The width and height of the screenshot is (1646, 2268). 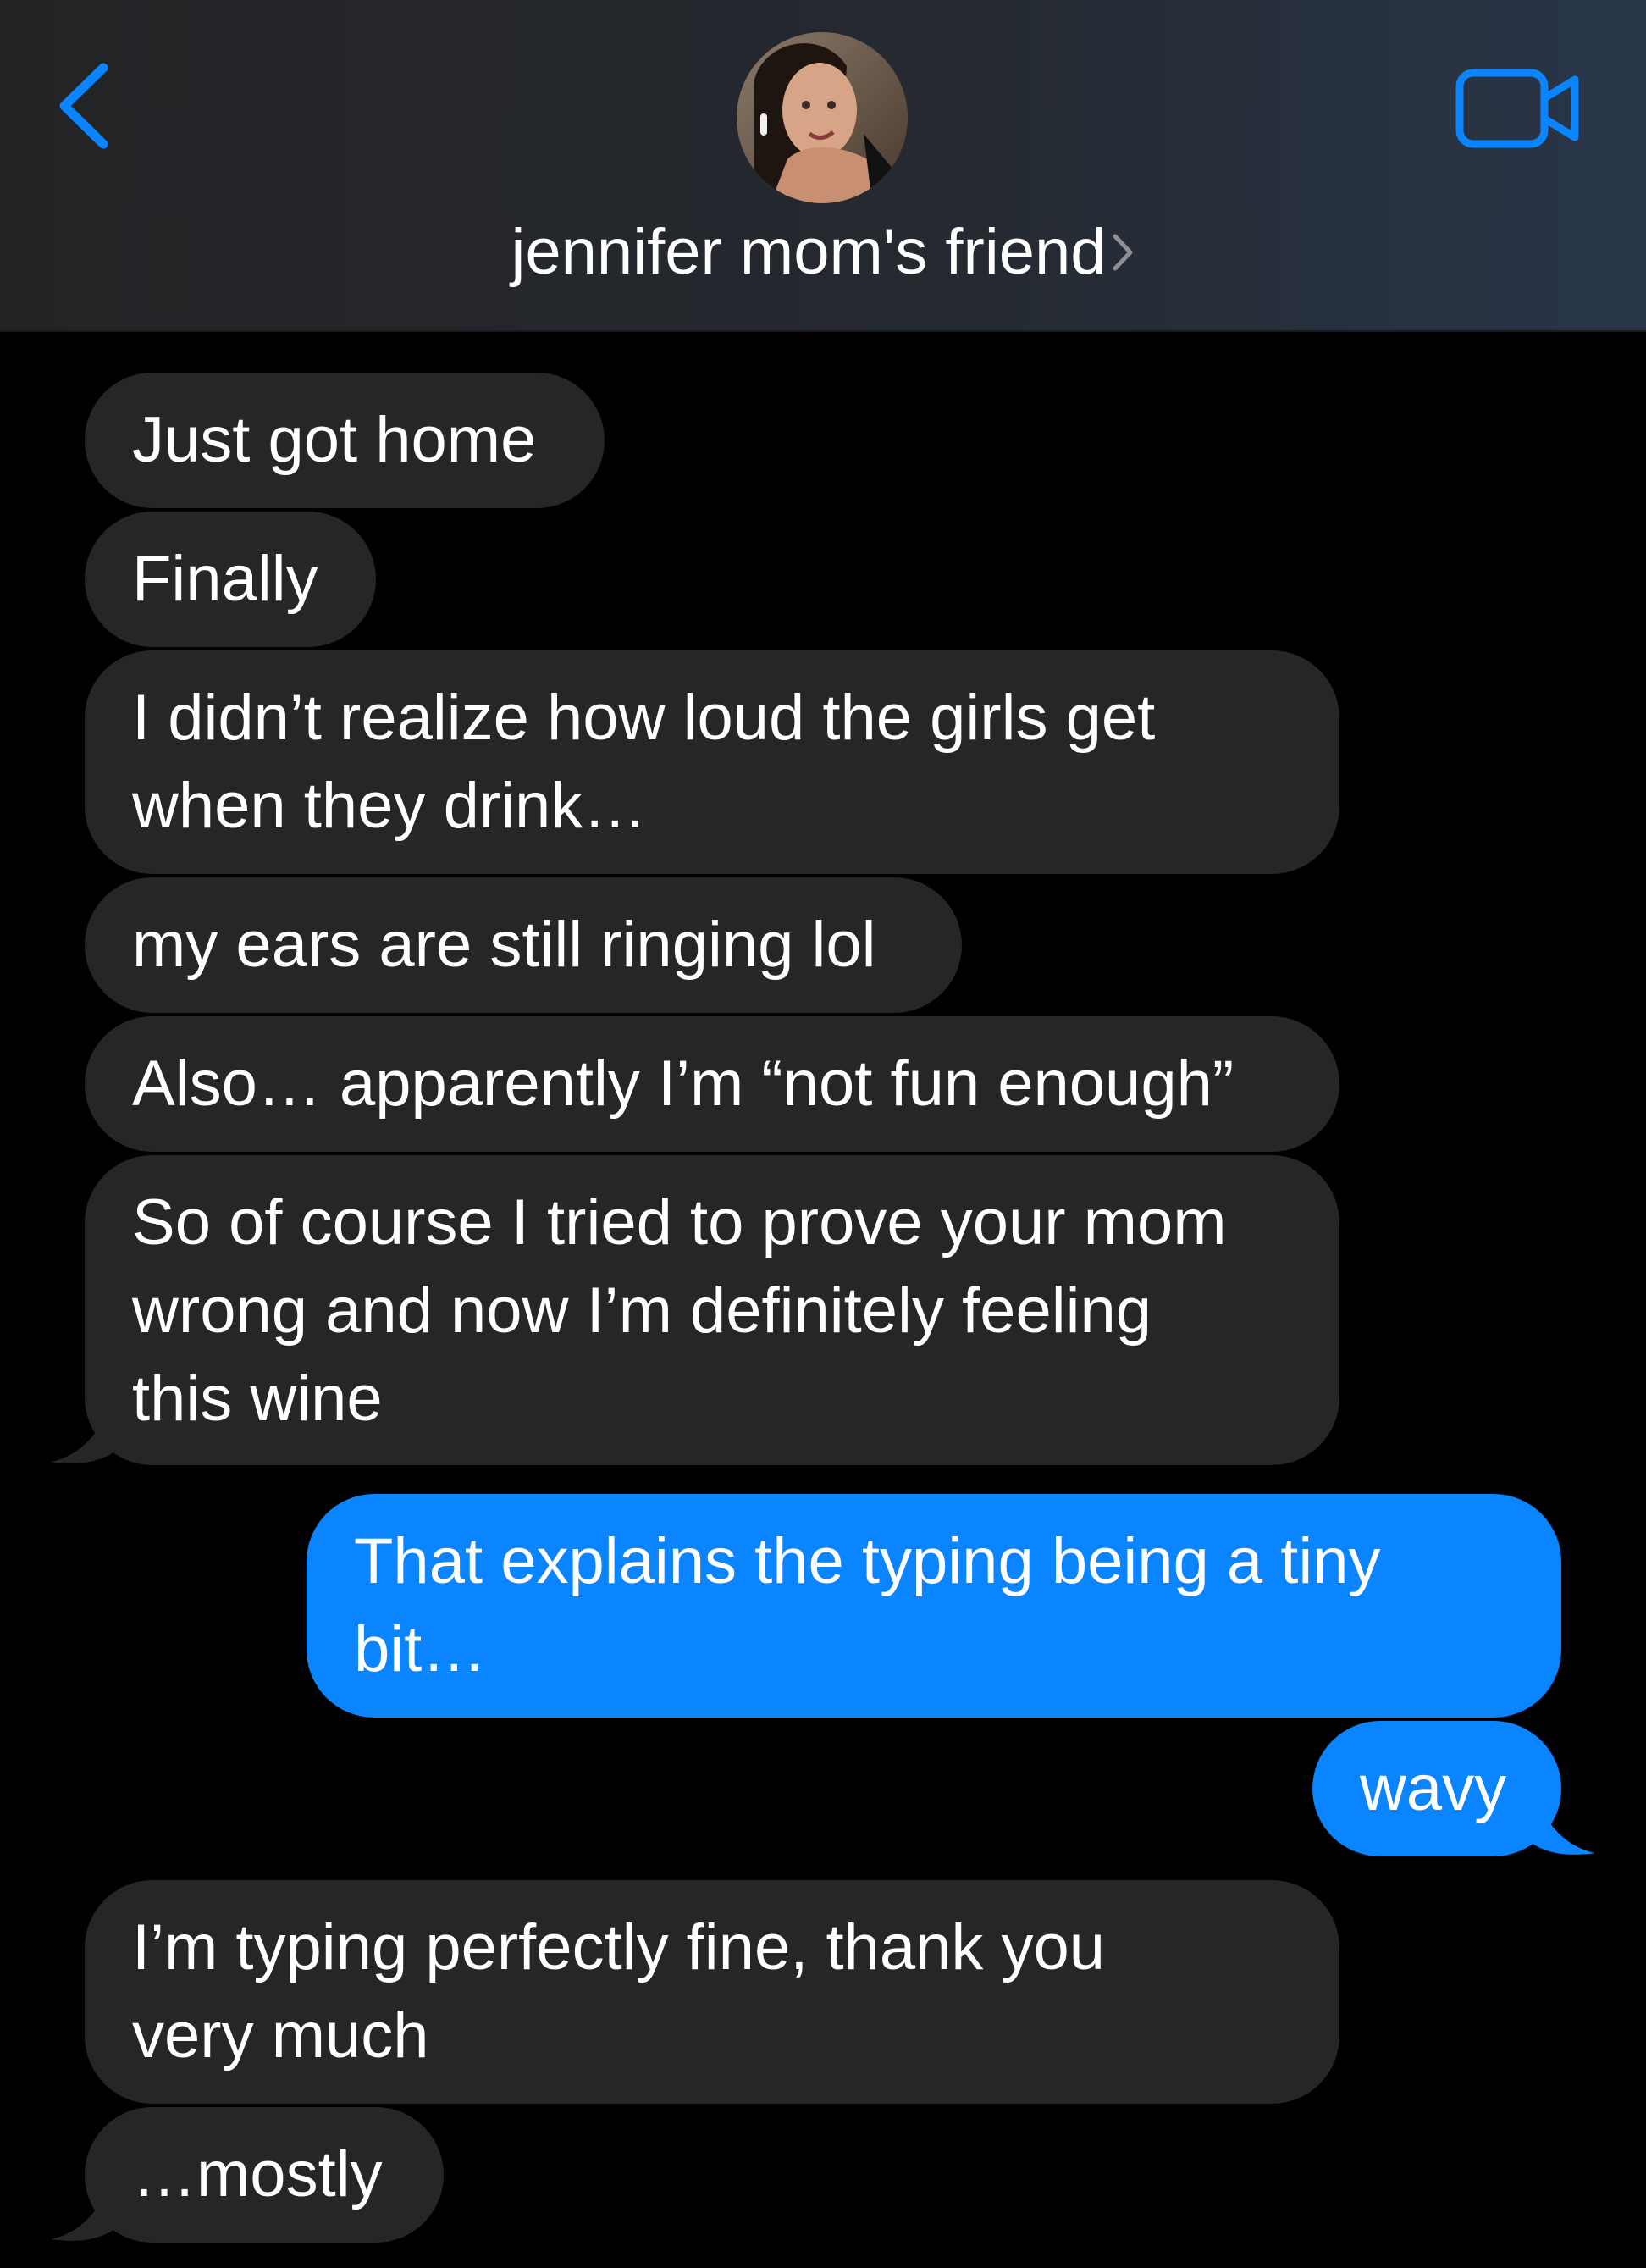 I want to click on conversation-header: jennifer mom's friend, so click(x=823, y=165).